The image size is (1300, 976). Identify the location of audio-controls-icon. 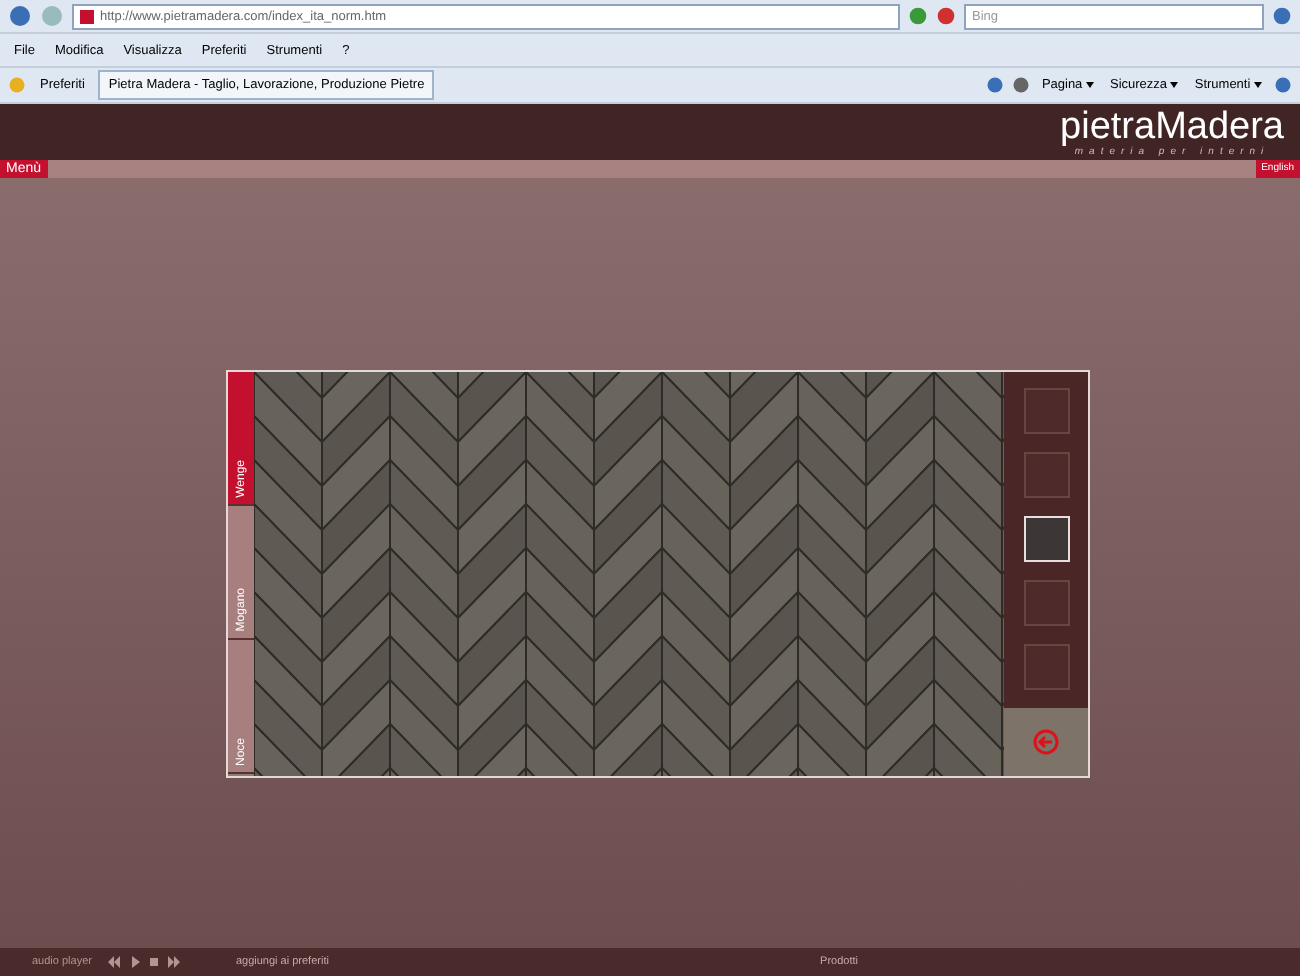
(143, 962).